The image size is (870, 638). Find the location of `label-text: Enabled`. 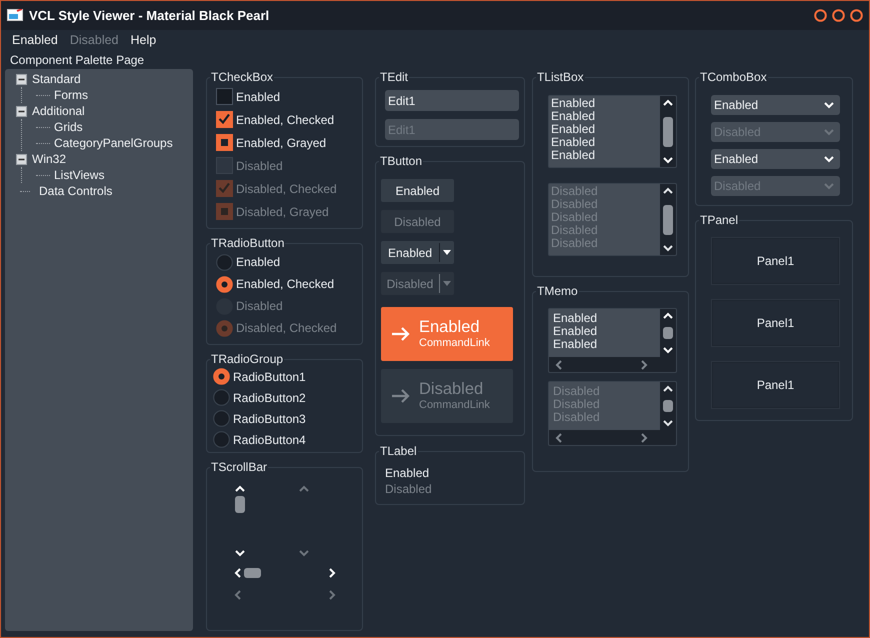

label-text: Enabled is located at coordinates (407, 473).